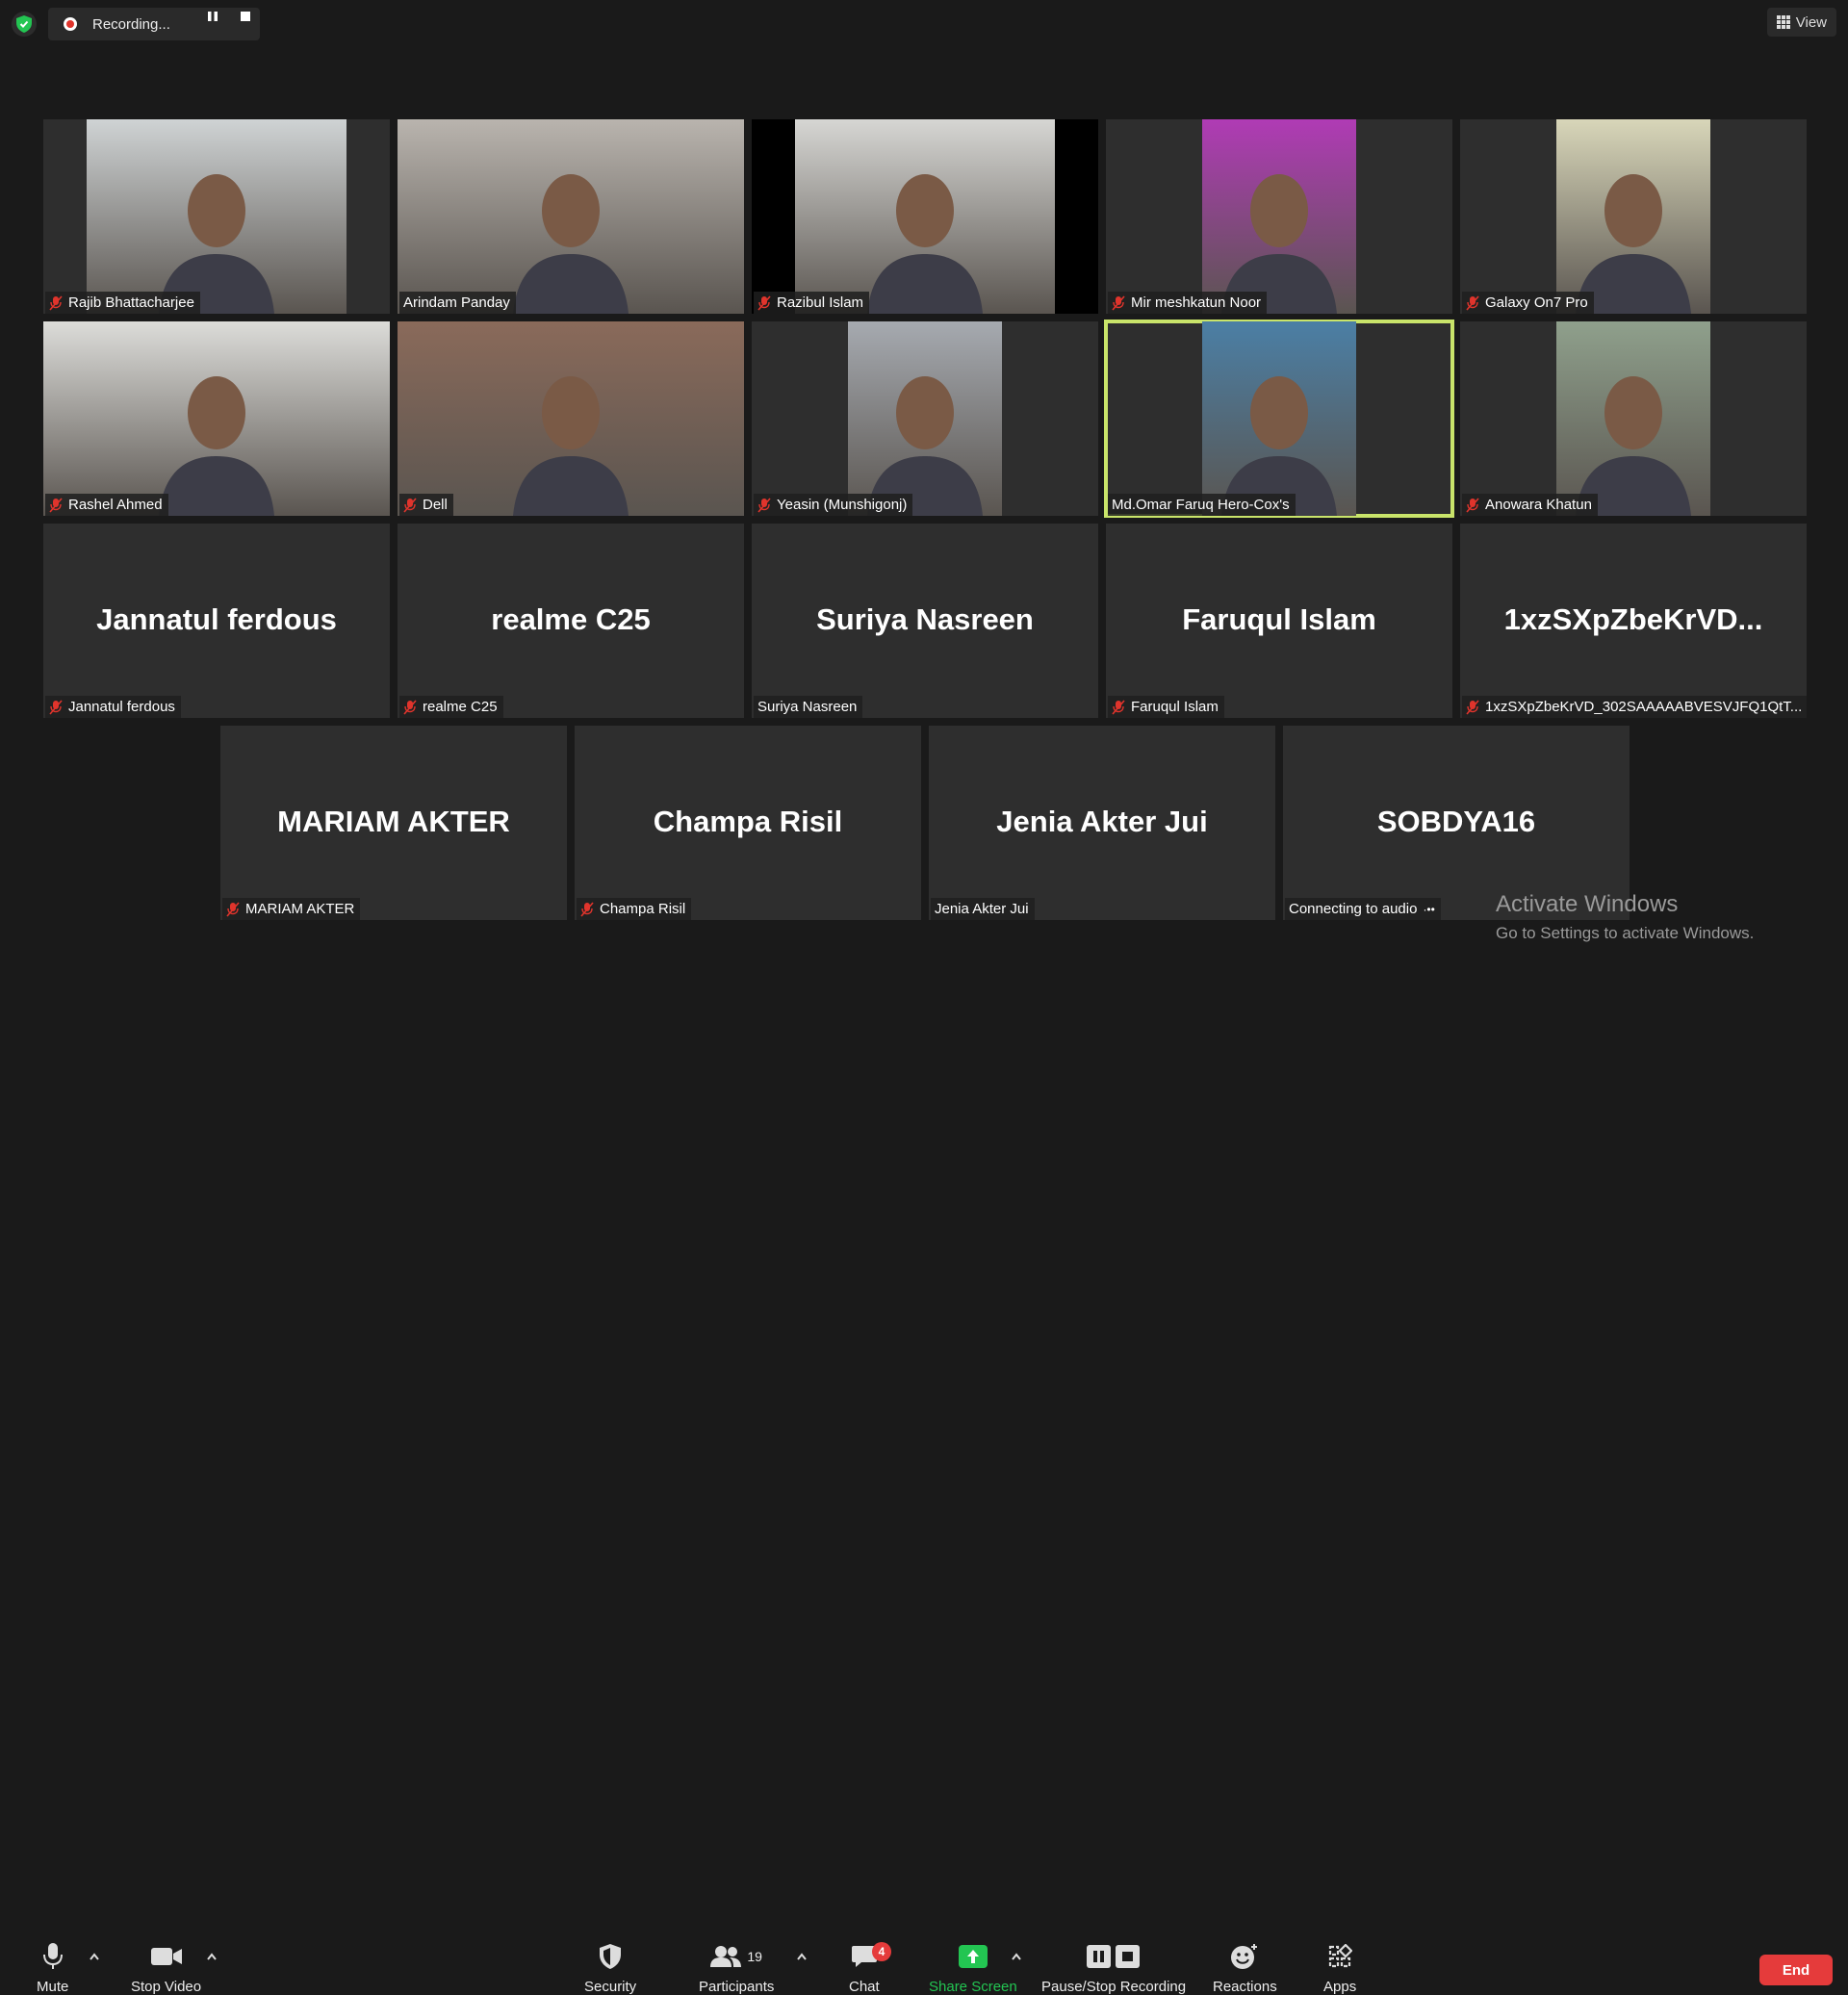  What do you see at coordinates (1102, 823) in the screenshot?
I see `participant-tile: Jenia Akter Jui Jenia Akter Jui` at bounding box center [1102, 823].